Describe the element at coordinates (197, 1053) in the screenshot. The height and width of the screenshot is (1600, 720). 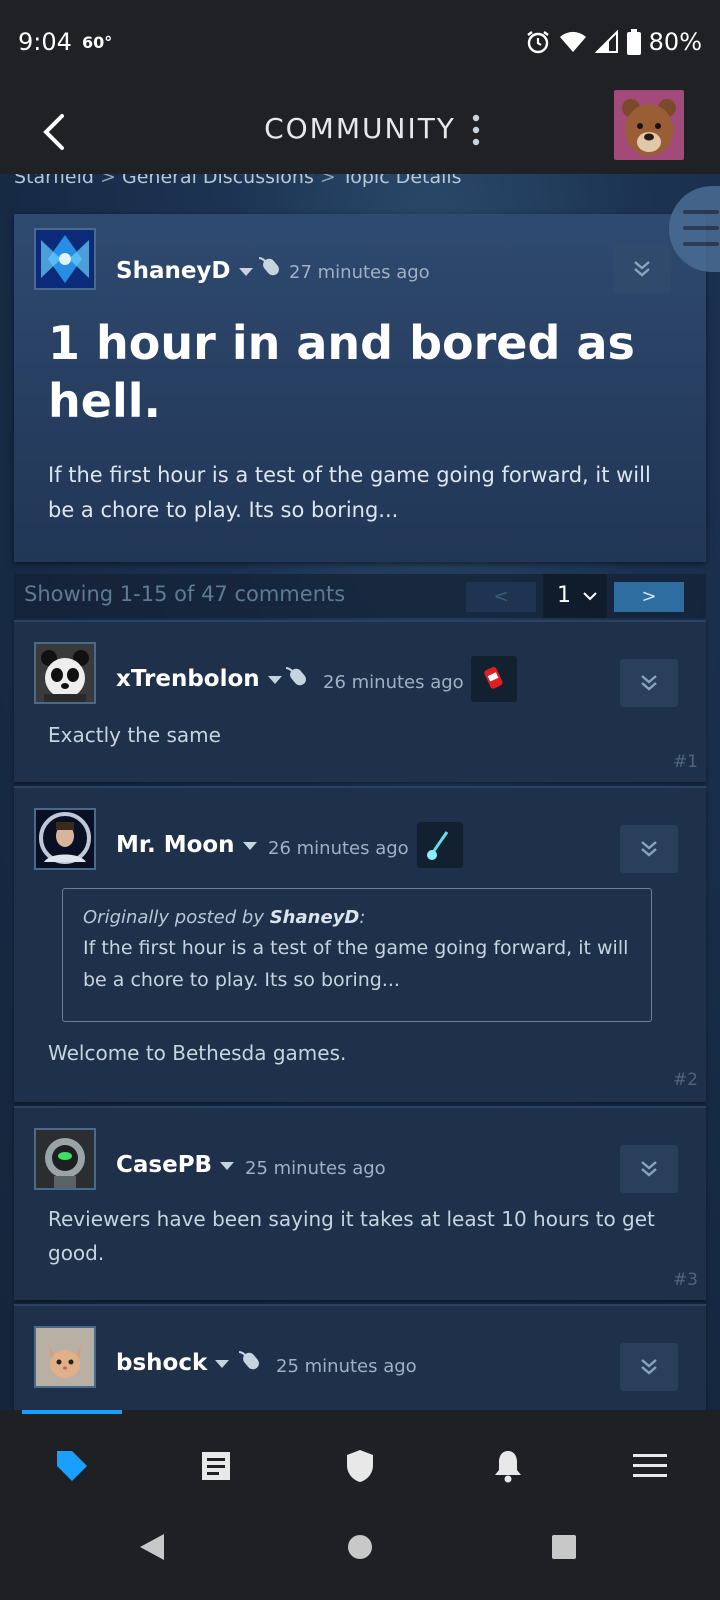
I see `comment-text: Welcome to Bethesda games.` at that location.